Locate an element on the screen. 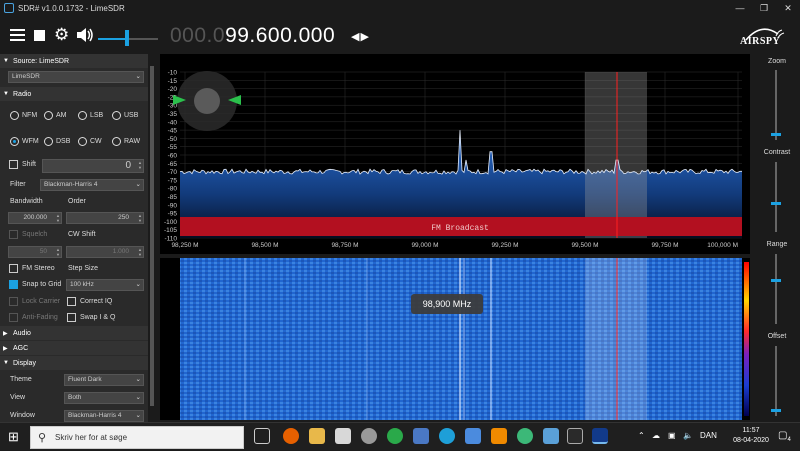  window-title: SDR# v1.0.0.1732 - LimeSDR is located at coordinates (71, 8).